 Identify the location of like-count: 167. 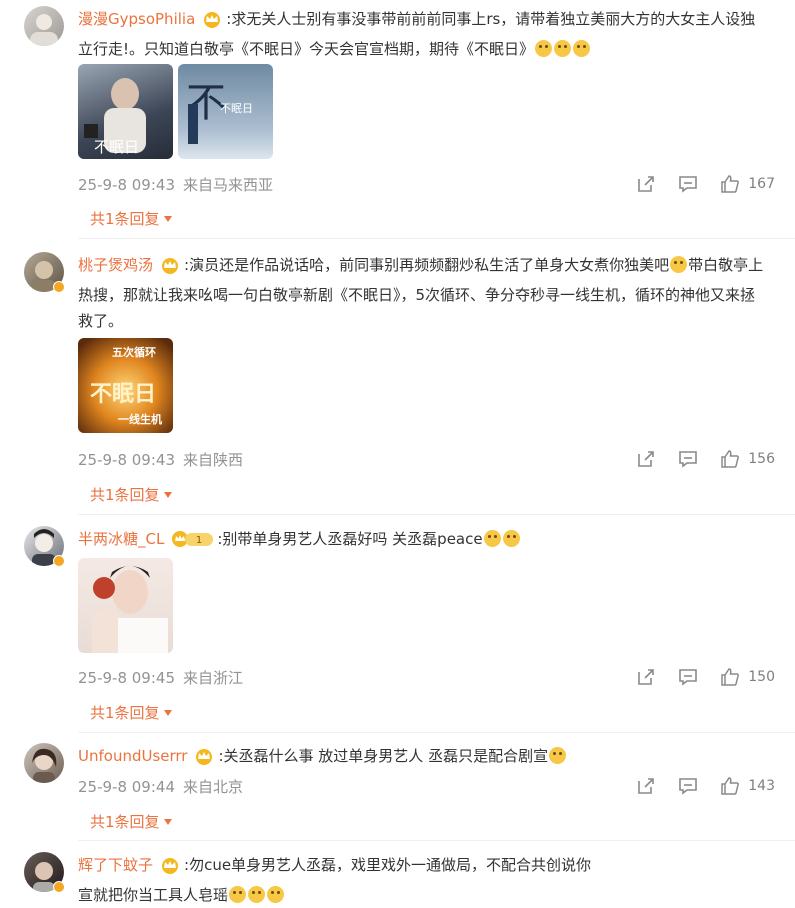
(761, 184).